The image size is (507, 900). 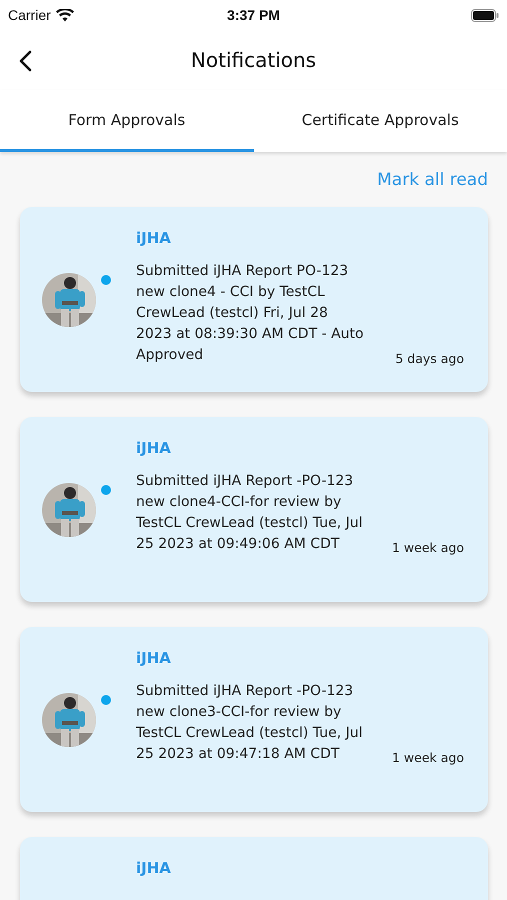 I want to click on wifi-icon, so click(x=65, y=15).